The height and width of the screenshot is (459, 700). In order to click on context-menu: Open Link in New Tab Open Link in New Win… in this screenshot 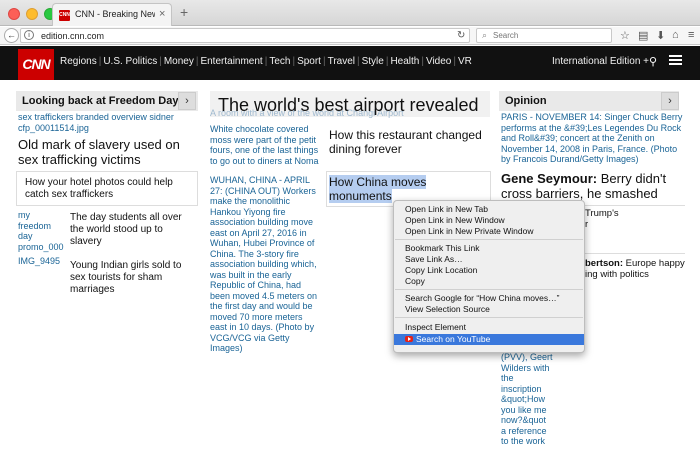, I will do `click(489, 276)`.